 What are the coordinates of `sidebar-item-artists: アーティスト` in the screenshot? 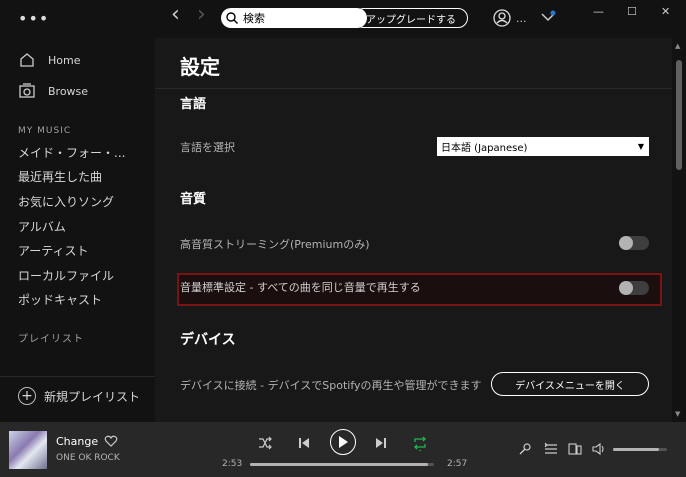 It's located at (53, 250).